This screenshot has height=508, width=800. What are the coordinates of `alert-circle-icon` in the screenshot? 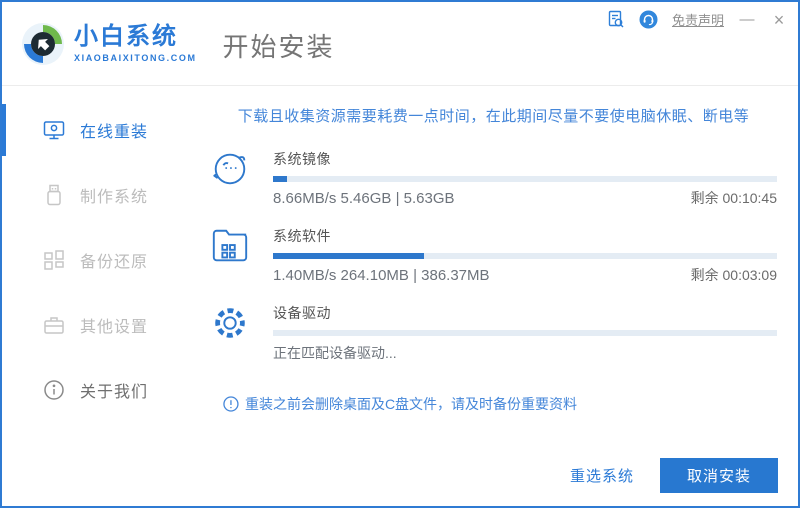 It's located at (231, 404).